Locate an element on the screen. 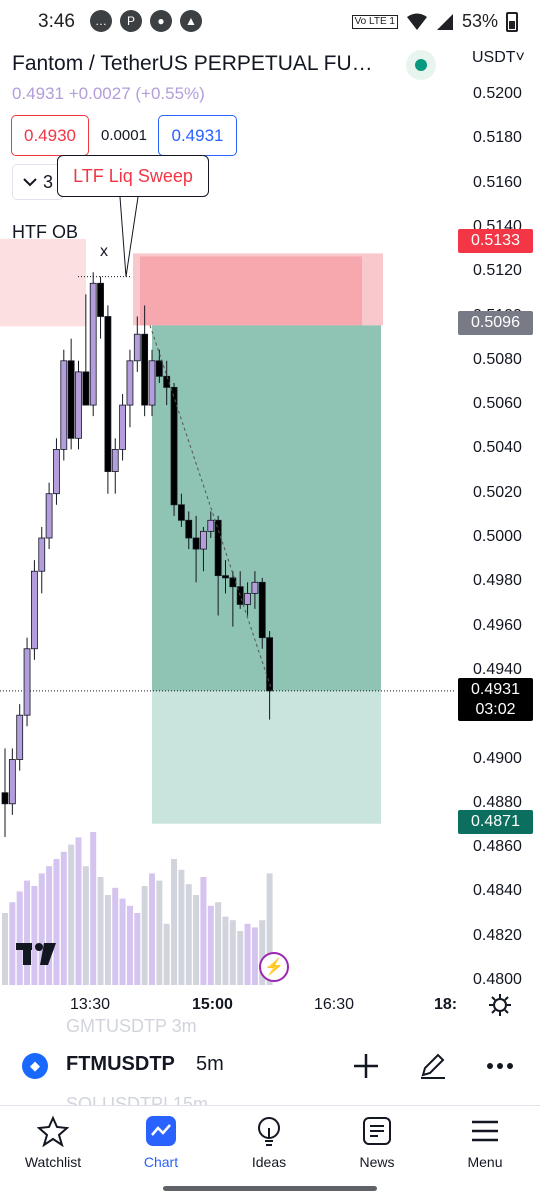 This screenshot has height=1200, width=540. prev-symbol-ghost: GMTUSDTP 3m is located at coordinates (131, 1026).